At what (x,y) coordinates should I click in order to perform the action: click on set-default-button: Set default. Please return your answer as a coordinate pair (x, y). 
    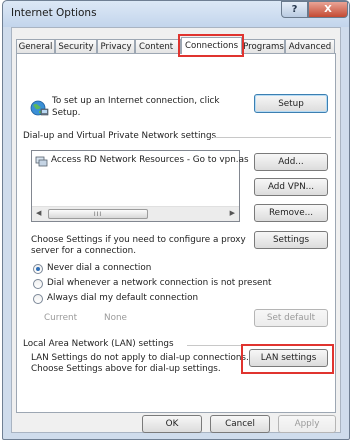
    Looking at the image, I should click on (291, 318).